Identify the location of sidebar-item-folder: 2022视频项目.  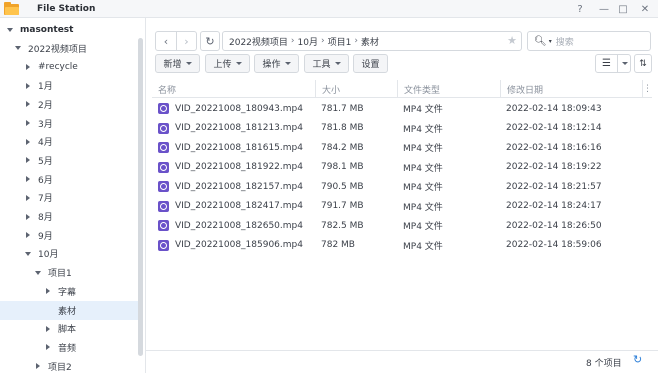
(69, 48).